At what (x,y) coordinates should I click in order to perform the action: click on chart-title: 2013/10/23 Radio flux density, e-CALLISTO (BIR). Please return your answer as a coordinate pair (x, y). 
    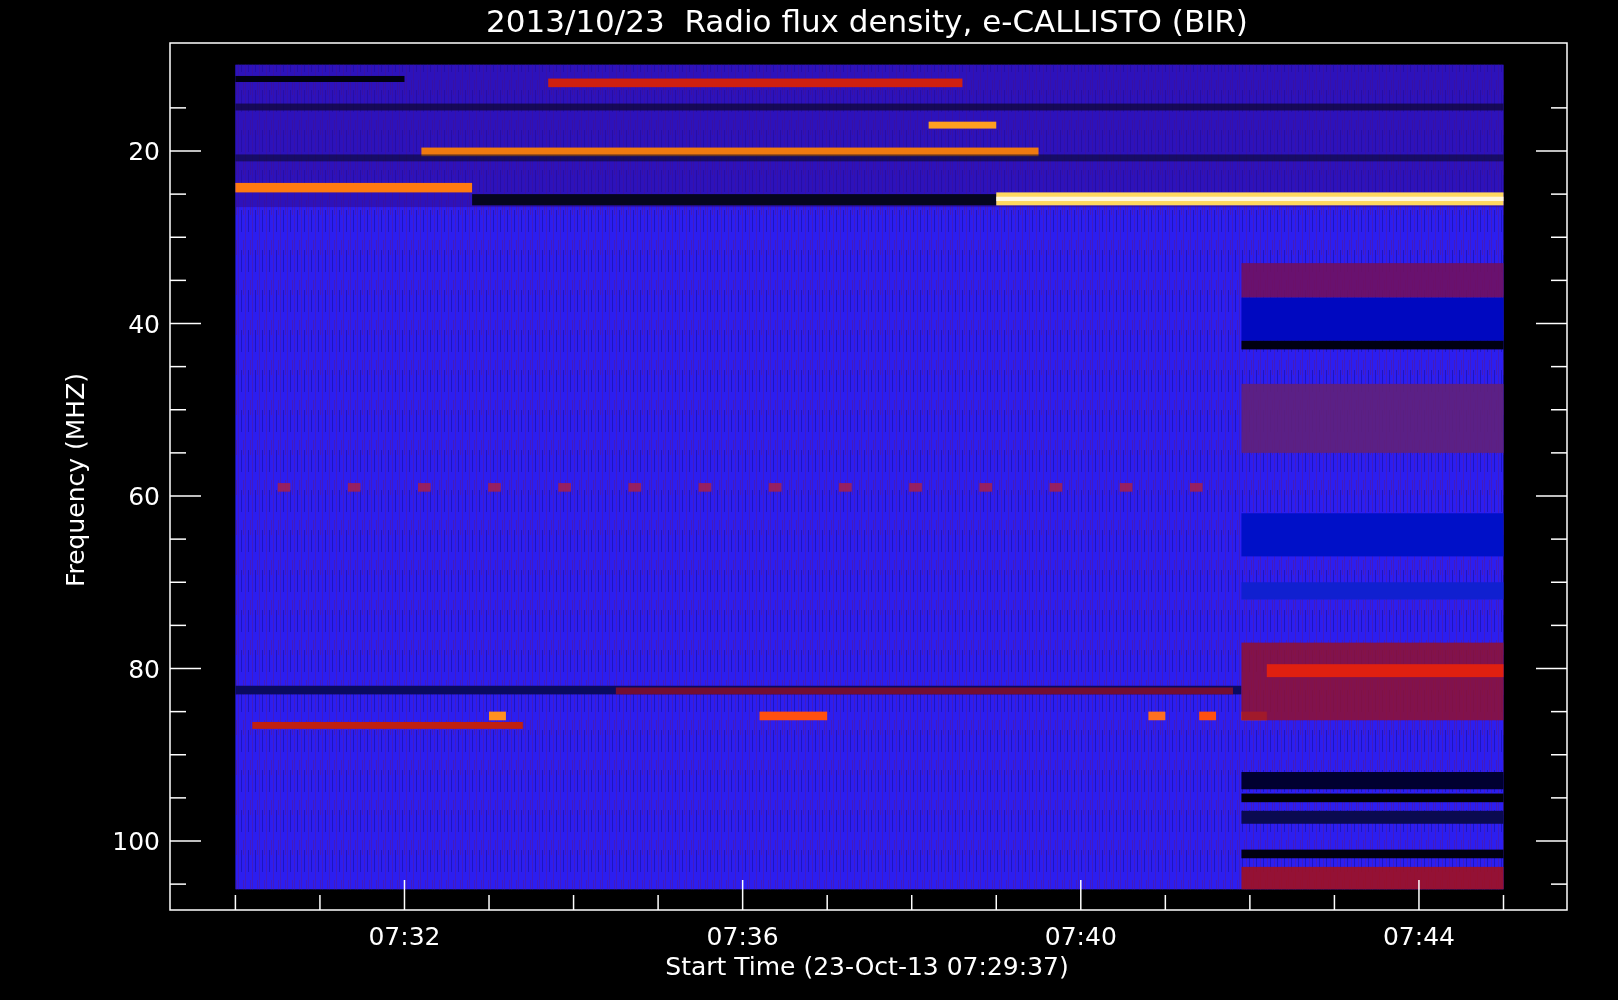
    Looking at the image, I should click on (867, 21).